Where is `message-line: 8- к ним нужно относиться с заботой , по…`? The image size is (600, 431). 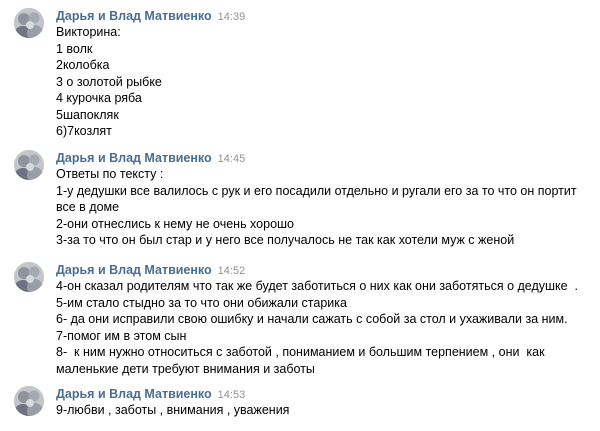 message-line: 8- к ним нужно относиться с заботой , по… is located at coordinates (302, 360).